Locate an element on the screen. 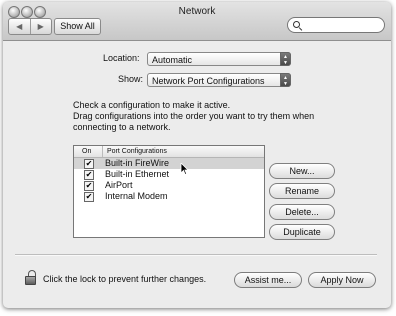 The height and width of the screenshot is (316, 396). table-row: ✔ Built-in FireWire is located at coordinates (169, 163).